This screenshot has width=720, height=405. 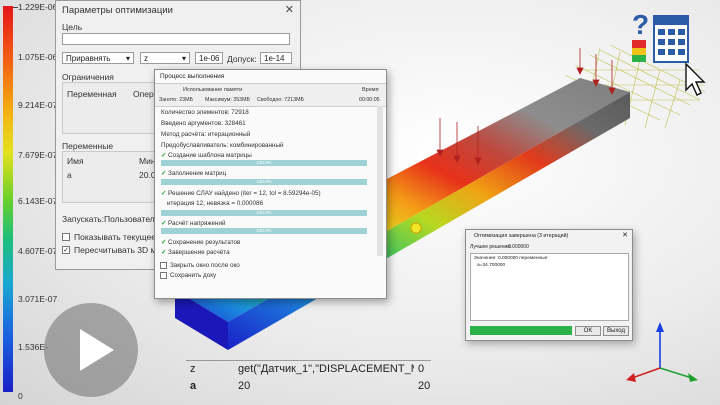 What do you see at coordinates (204, 242) in the screenshot?
I see `step-text: Сохранение результатов` at bounding box center [204, 242].